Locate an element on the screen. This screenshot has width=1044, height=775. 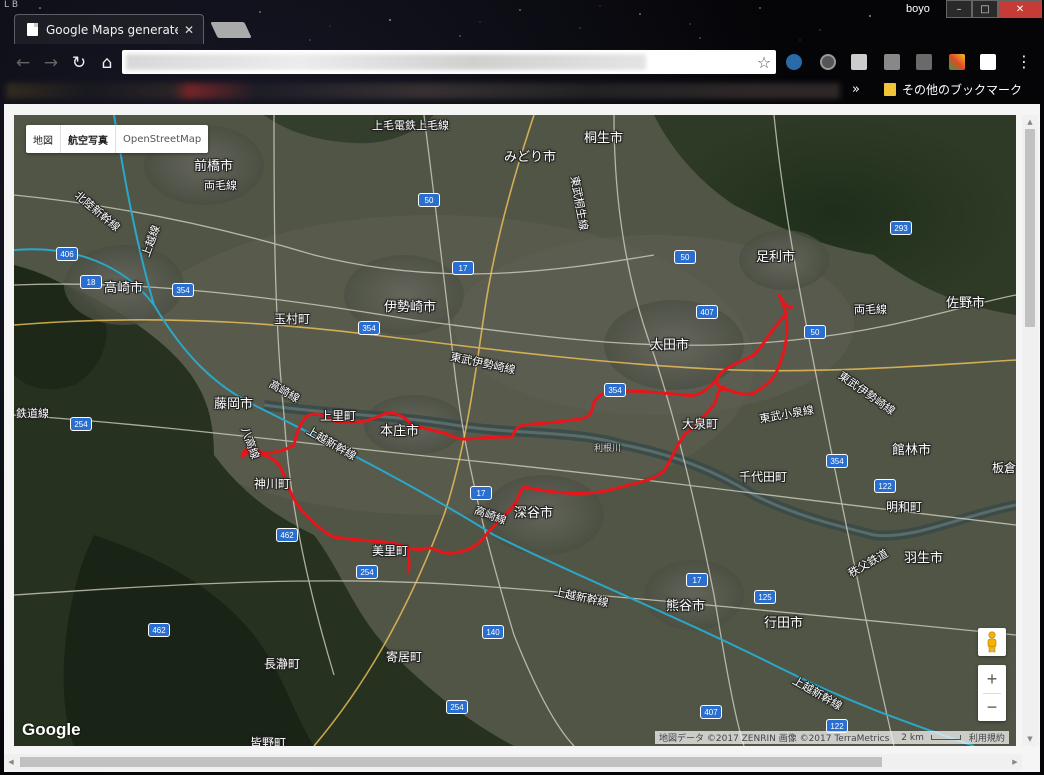
other-bookmarks-label: その他のブックマーク is located at coordinates (962, 90).